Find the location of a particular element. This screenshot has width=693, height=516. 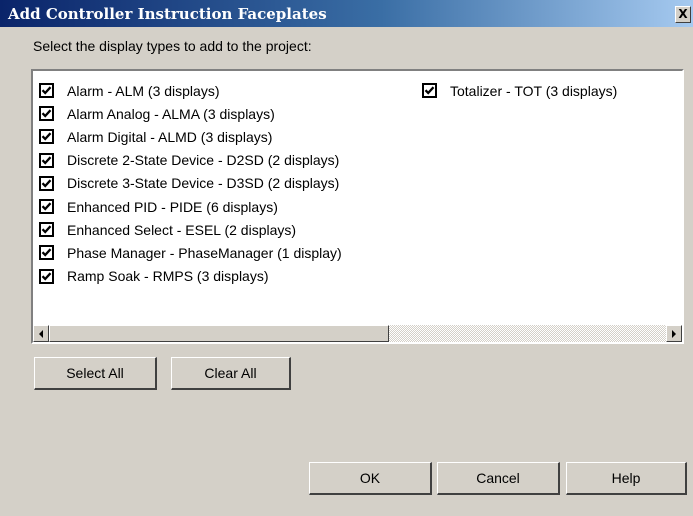

list-item-label: Ramp Soak - RMPS (3 displays) is located at coordinates (168, 276).